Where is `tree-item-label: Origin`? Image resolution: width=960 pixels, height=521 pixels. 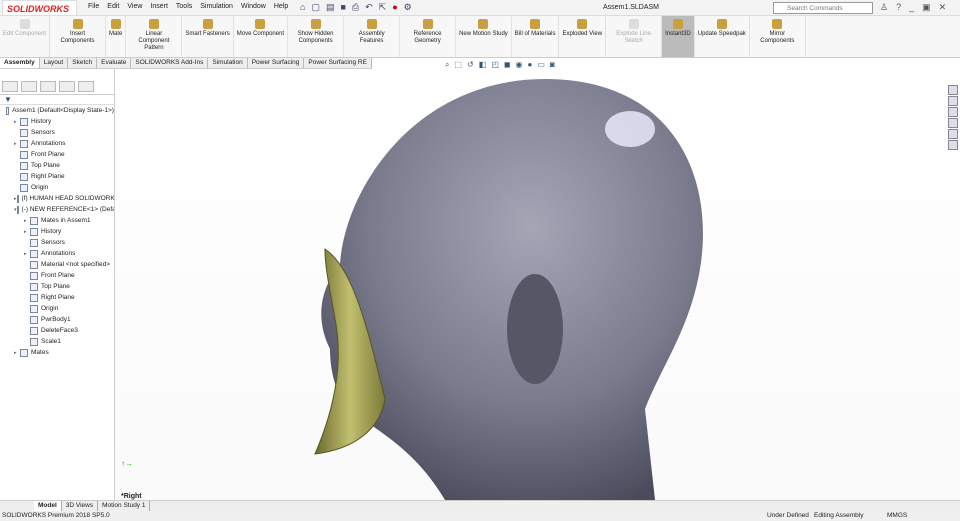 tree-item-label: Origin is located at coordinates (40, 187).